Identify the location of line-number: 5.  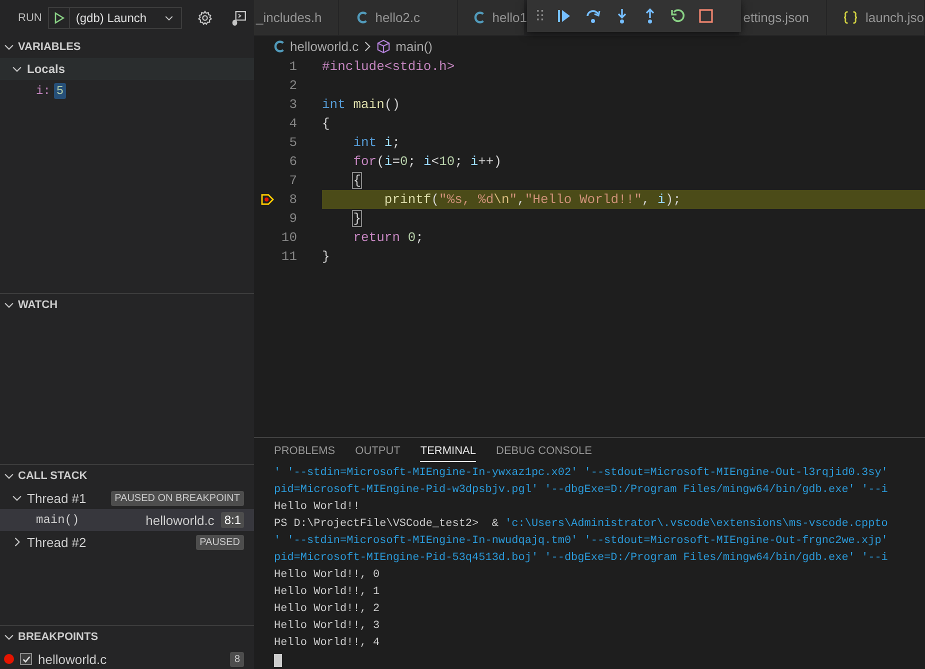
(292, 142).